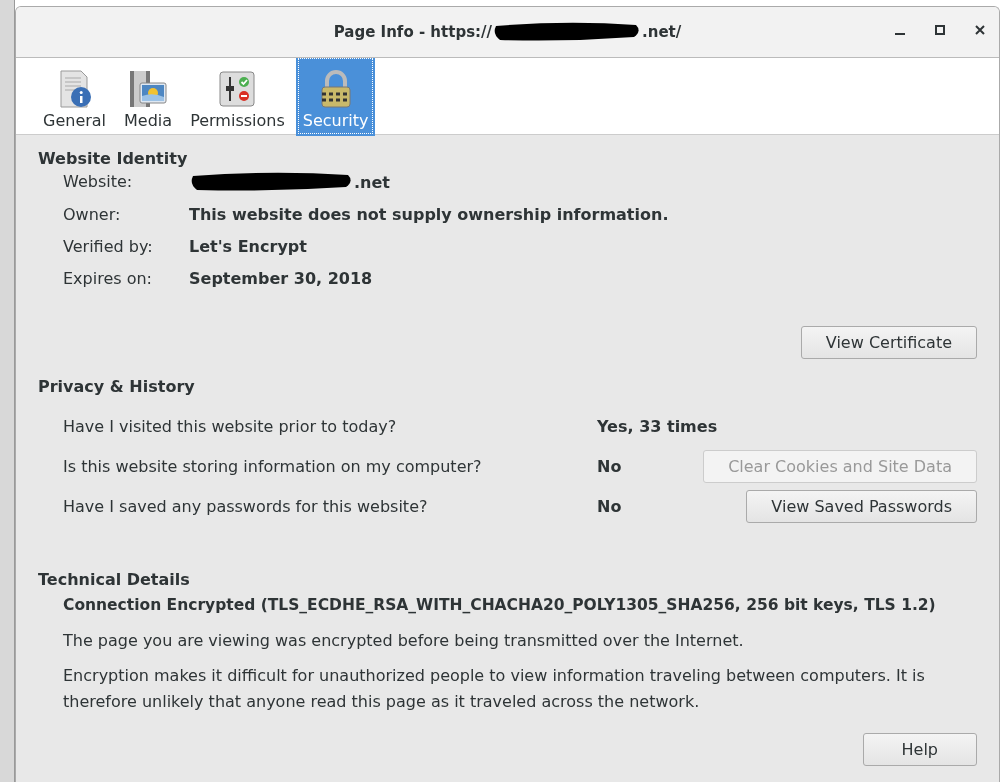 The height and width of the screenshot is (782, 1006). What do you see at coordinates (372, 182) in the screenshot?
I see `field-value: .net` at bounding box center [372, 182].